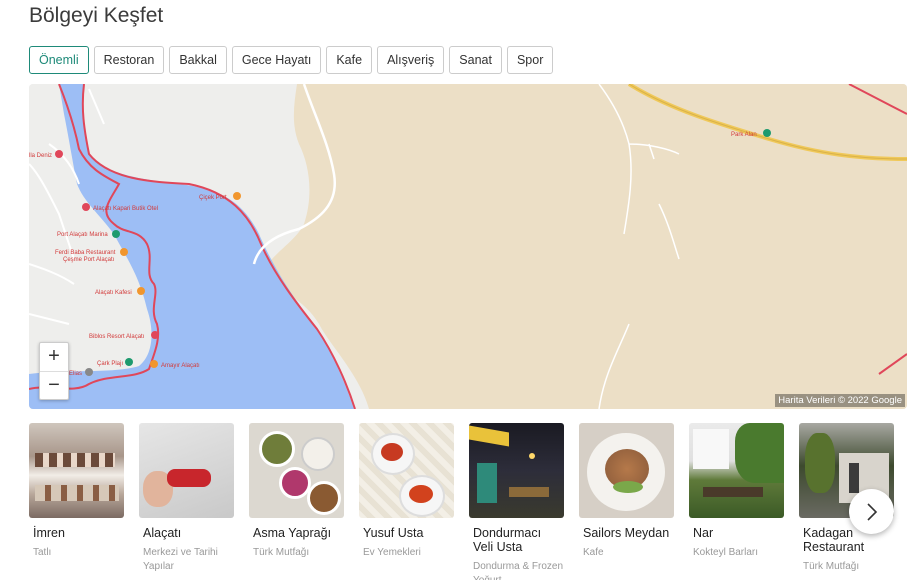 This screenshot has height=580, width=908. Describe the element at coordinates (40, 156) in the screenshot. I see `svg-text: lla Deniz` at that location.